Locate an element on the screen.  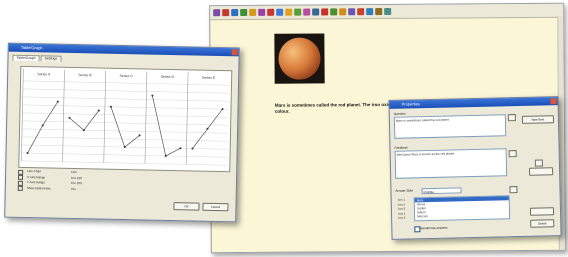
color-icon is located at coordinates (280, 12).